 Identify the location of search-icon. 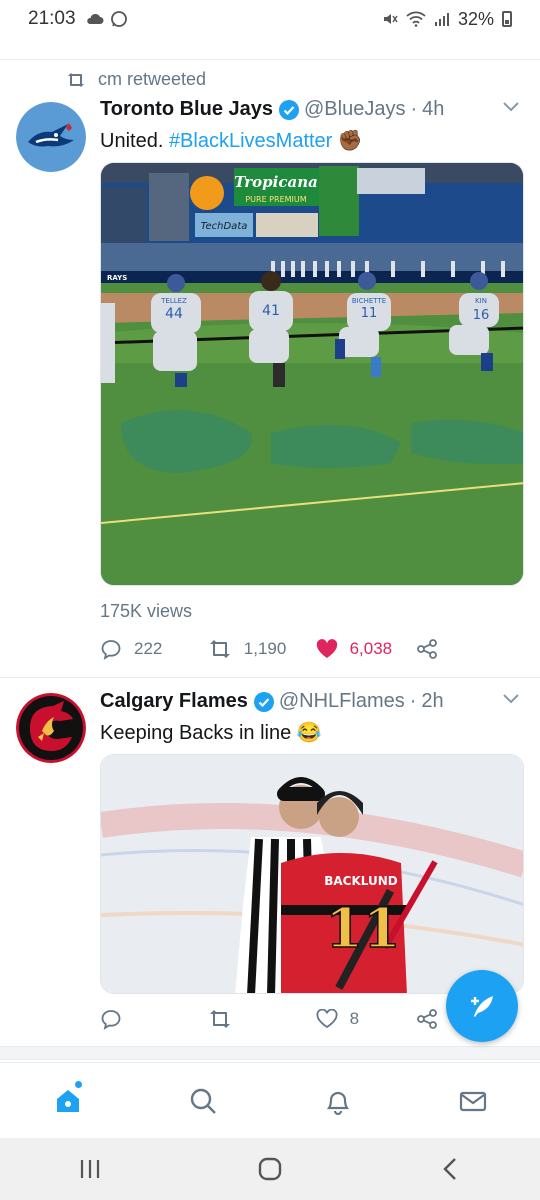
(203, 1101).